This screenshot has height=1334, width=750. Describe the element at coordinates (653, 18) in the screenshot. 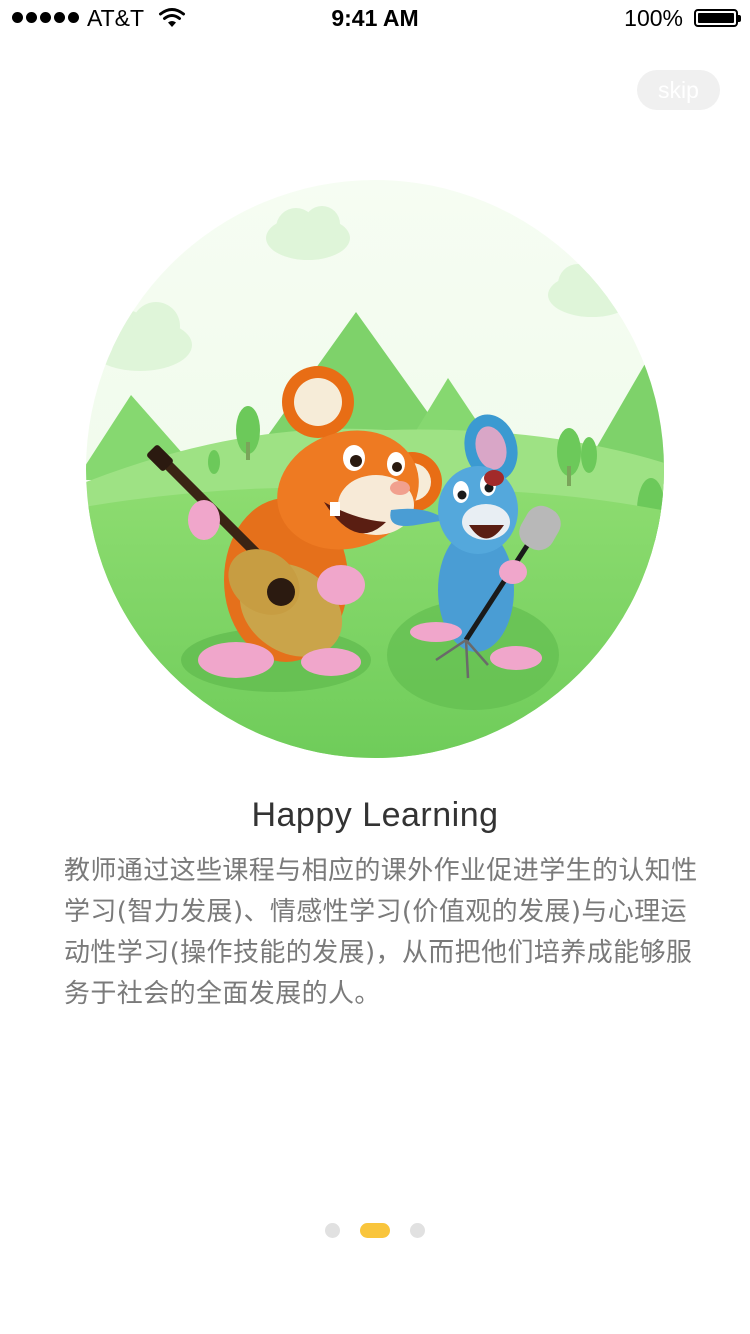

I see `battery-percentage: 100%` at that location.